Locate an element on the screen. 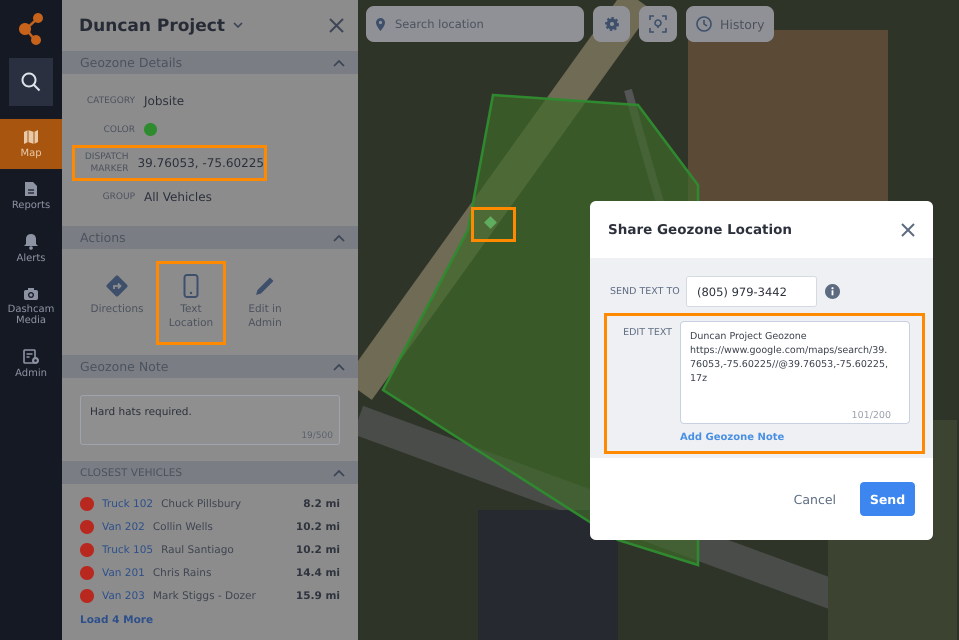  info-icon is located at coordinates (832, 291).